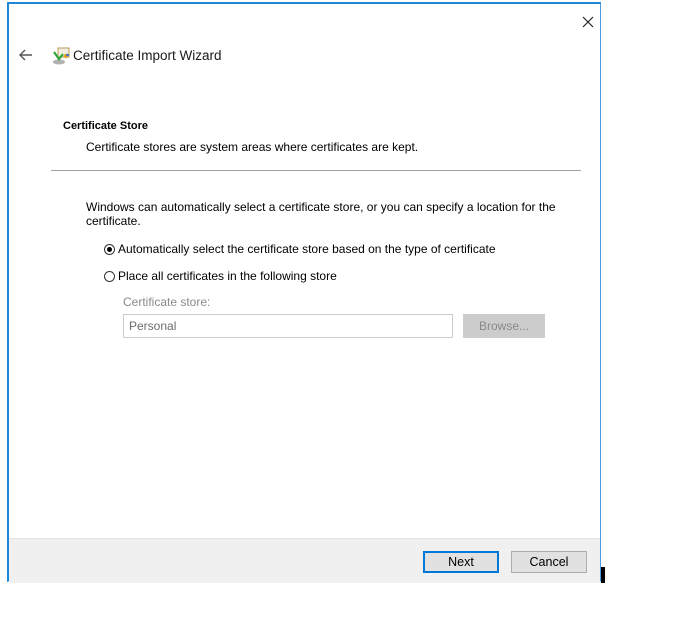 The height and width of the screenshot is (635, 688). I want to click on background-artifact, so click(603, 575).